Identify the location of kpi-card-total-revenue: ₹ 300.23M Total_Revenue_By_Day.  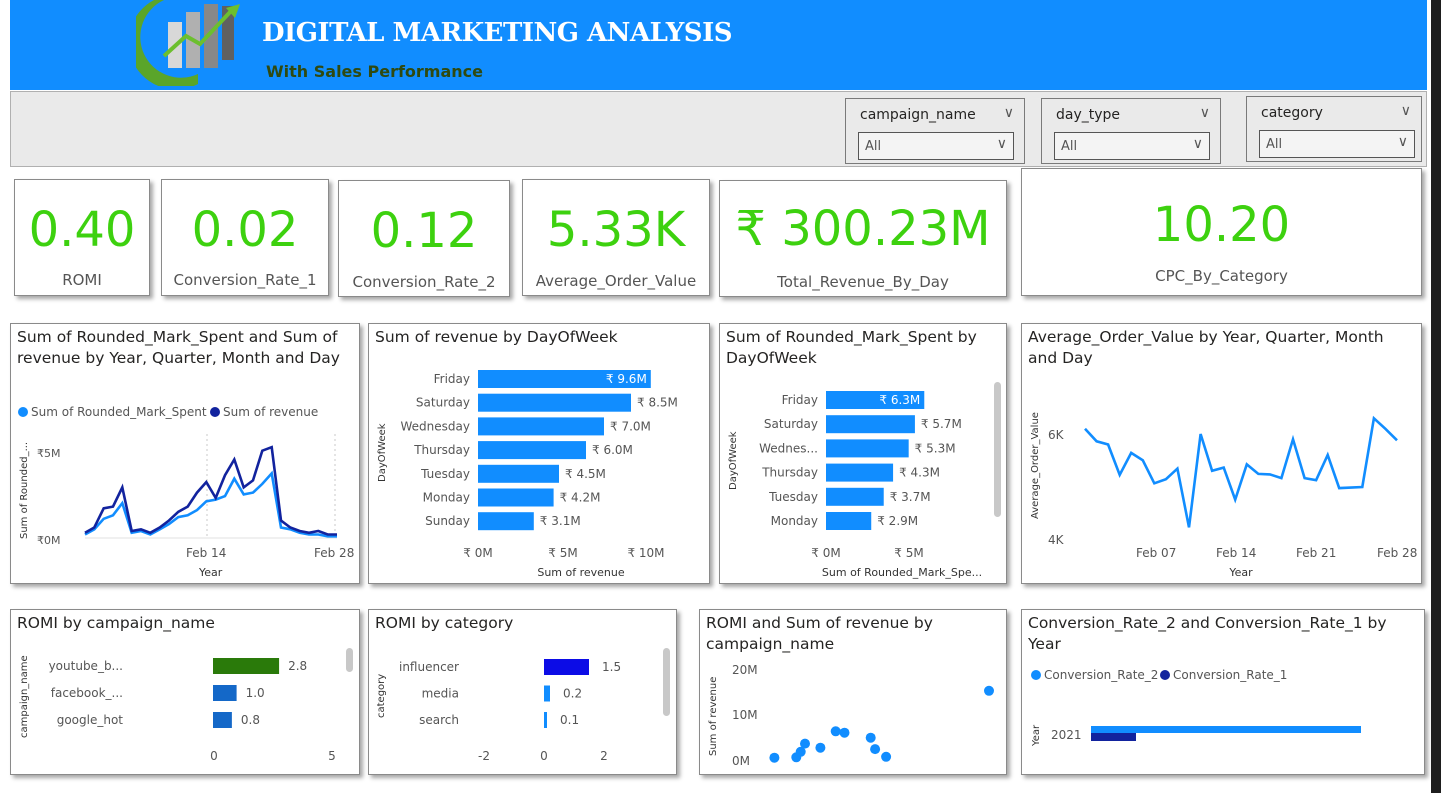
(863, 238).